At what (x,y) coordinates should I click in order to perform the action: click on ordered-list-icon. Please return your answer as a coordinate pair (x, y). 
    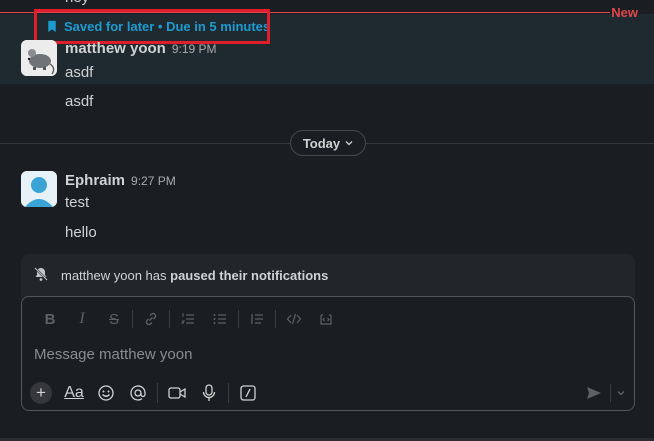
    Looking at the image, I should click on (188, 319).